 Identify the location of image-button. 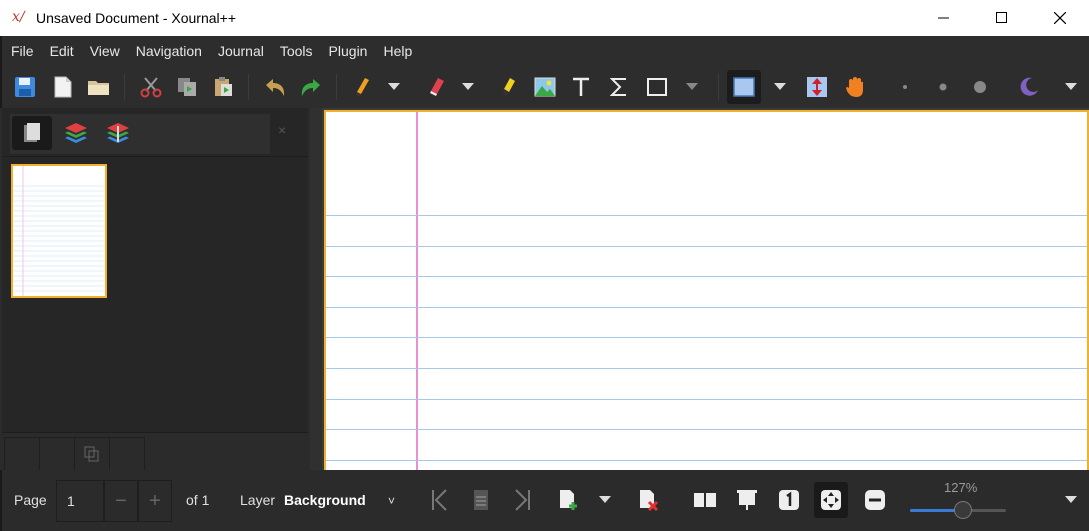
(545, 87).